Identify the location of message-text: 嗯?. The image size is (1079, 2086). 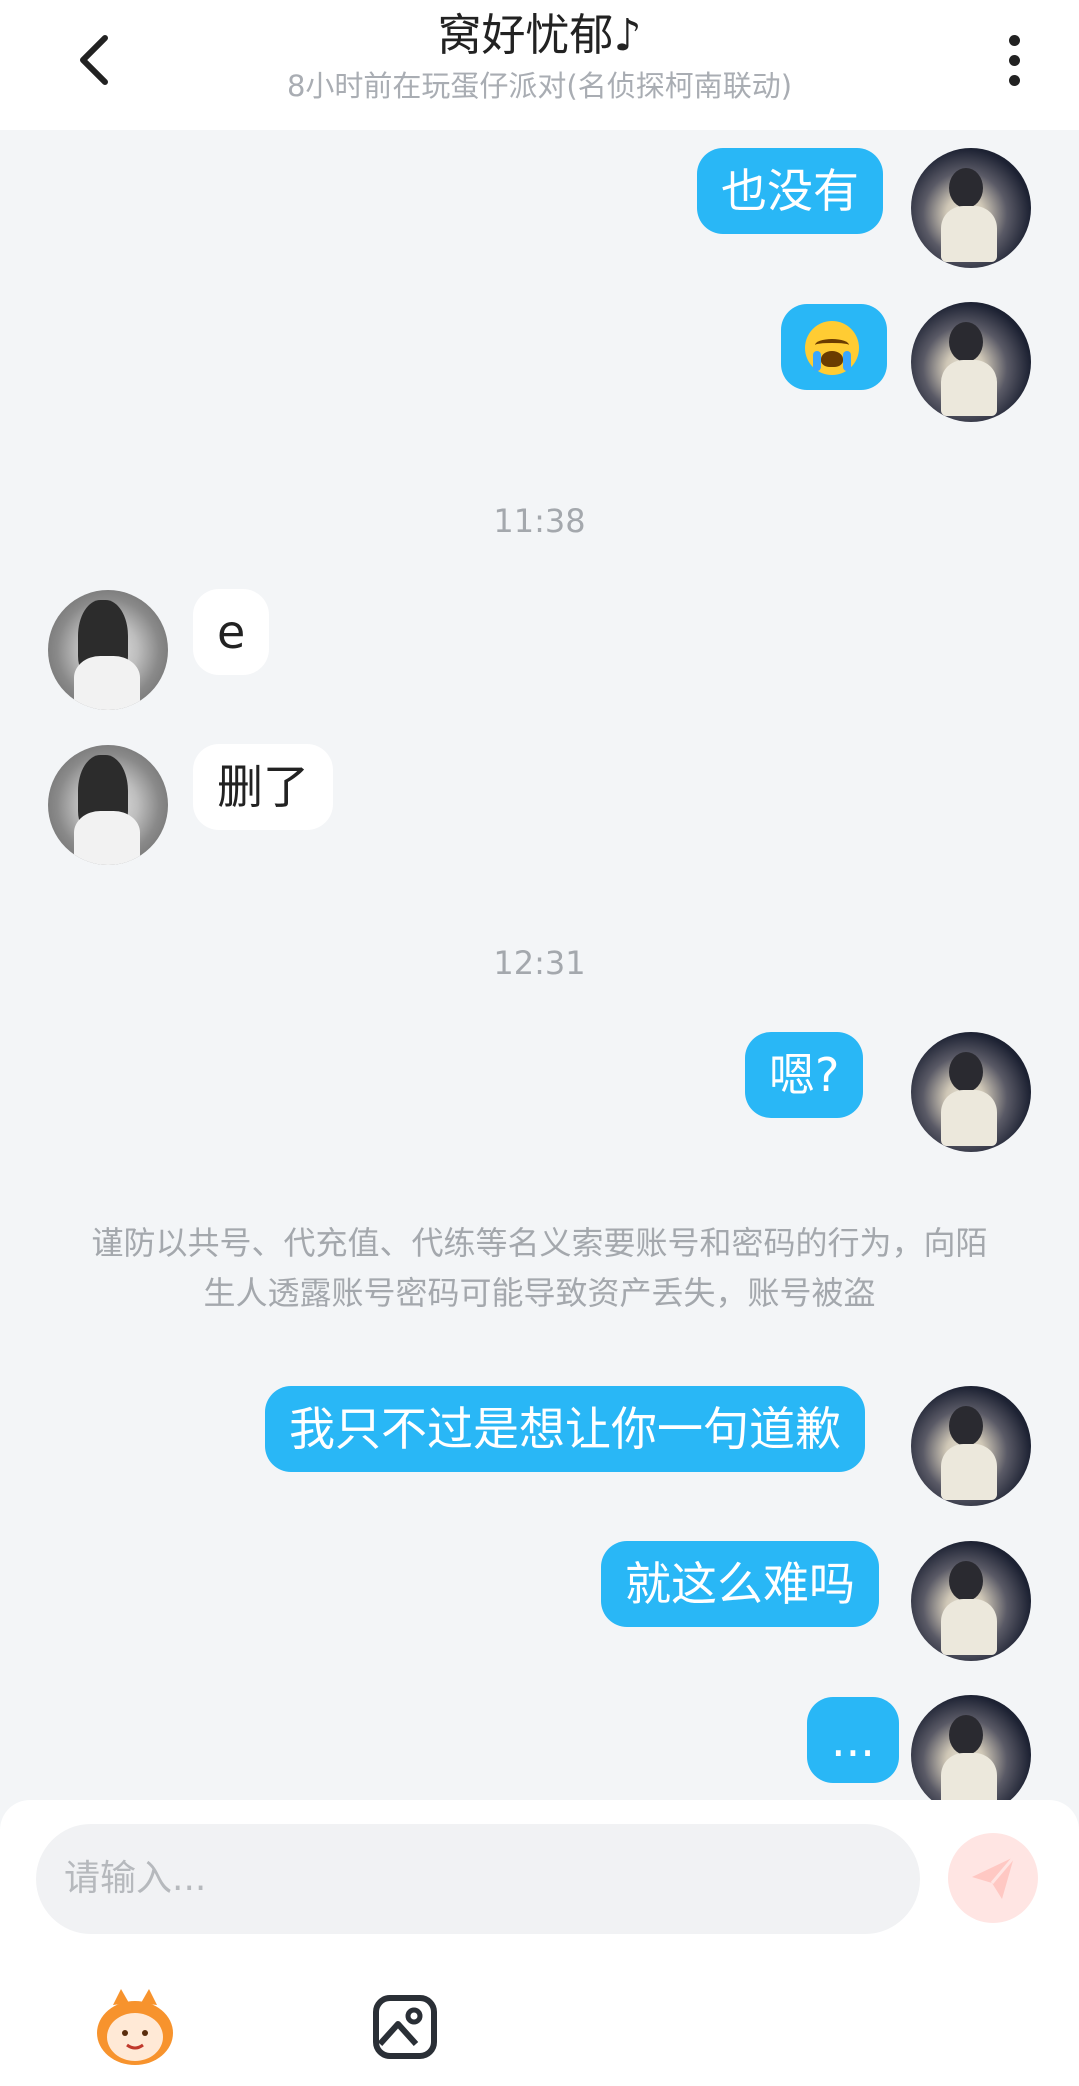
(804, 1075).